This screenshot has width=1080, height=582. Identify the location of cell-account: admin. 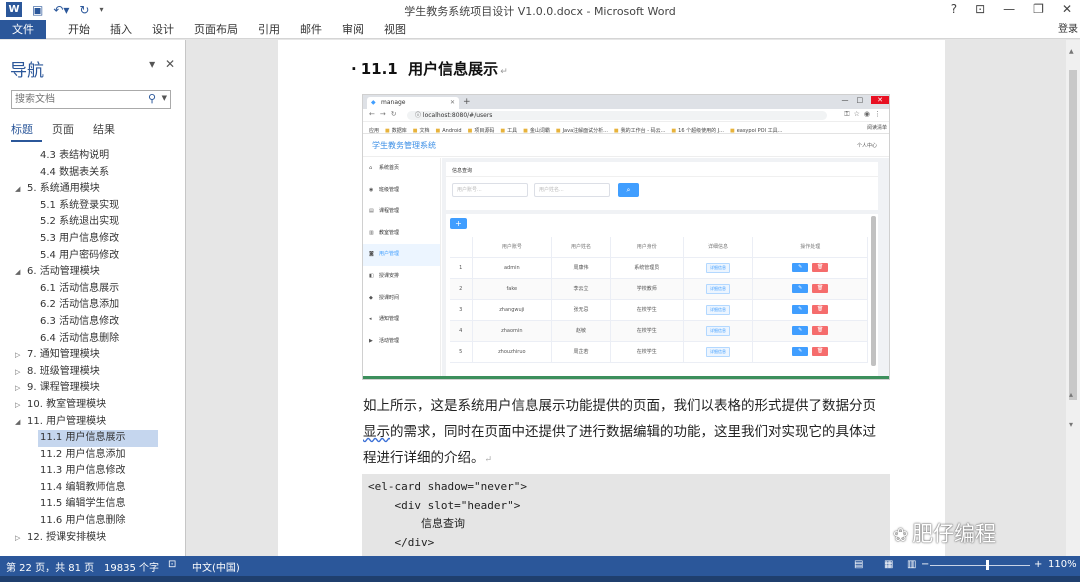
(512, 268).